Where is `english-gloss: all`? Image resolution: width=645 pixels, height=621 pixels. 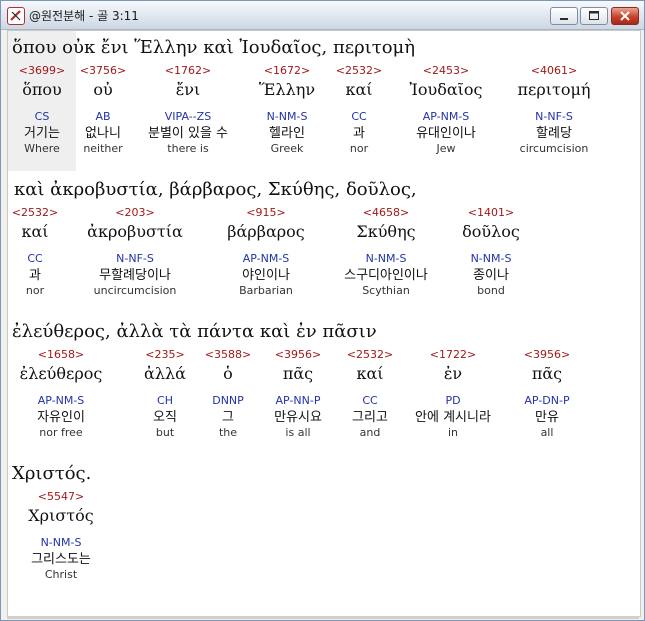 english-gloss: all is located at coordinates (547, 432).